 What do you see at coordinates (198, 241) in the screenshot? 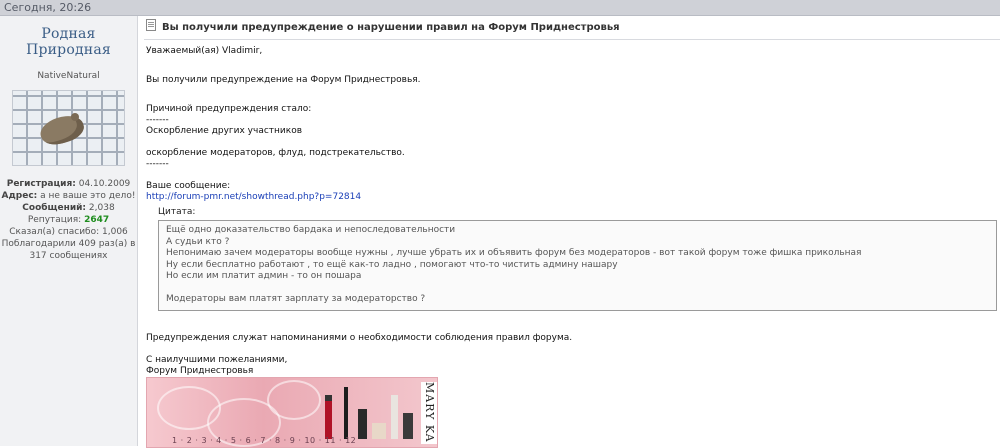
I see `quote-line: А судьи кто ?` at bounding box center [198, 241].